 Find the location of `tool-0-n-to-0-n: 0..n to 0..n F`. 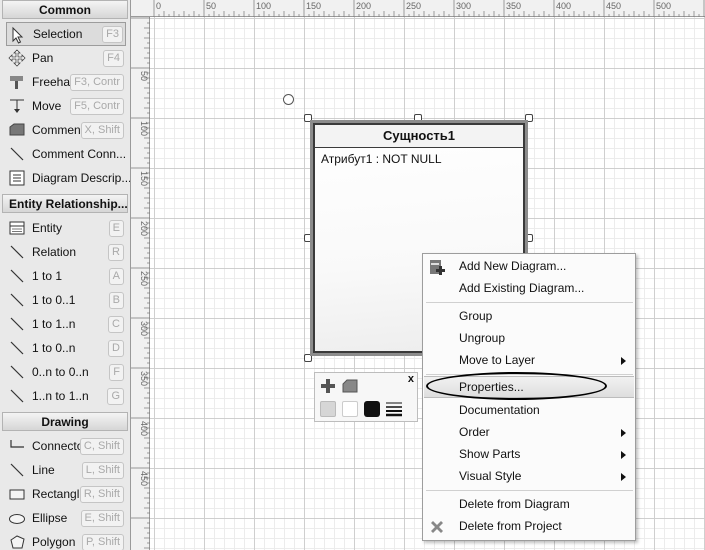

tool-0-n-to-0-n: 0..n to 0..n F is located at coordinates (66, 372).